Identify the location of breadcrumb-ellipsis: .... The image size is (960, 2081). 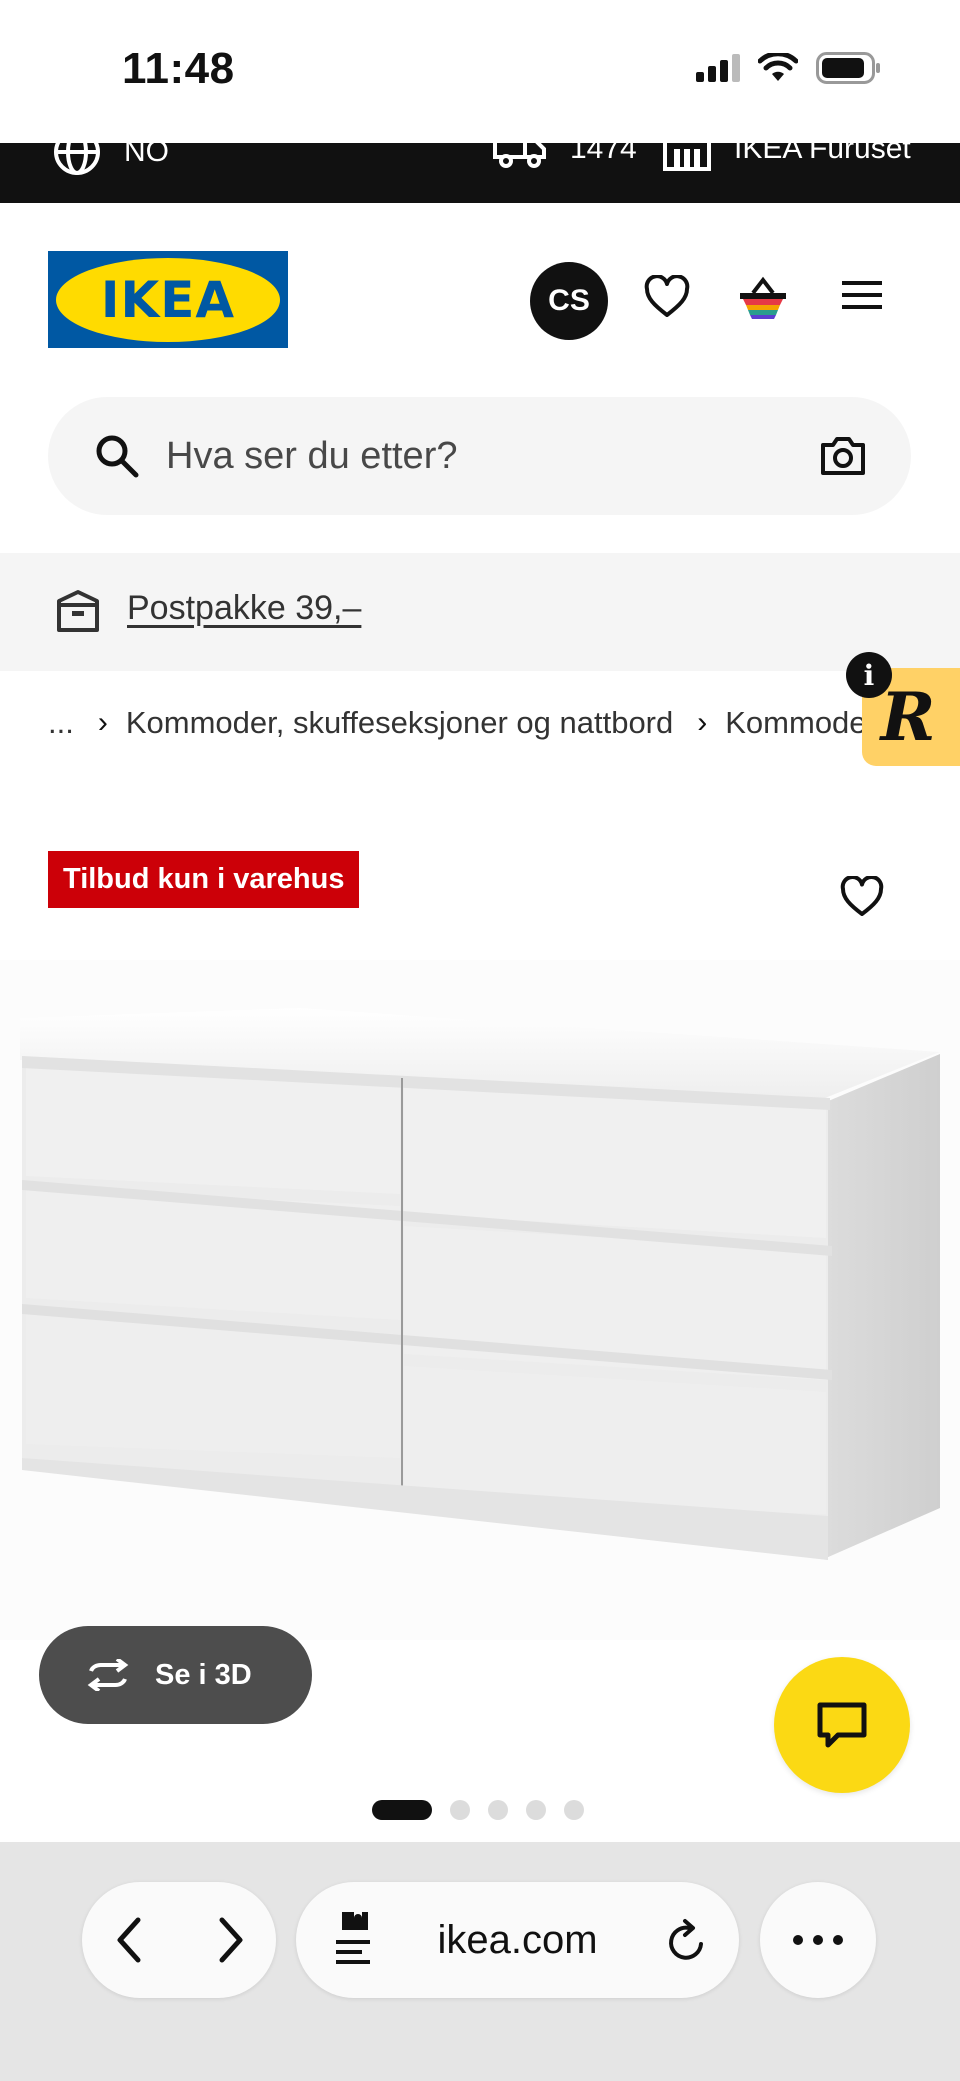
(61, 723).